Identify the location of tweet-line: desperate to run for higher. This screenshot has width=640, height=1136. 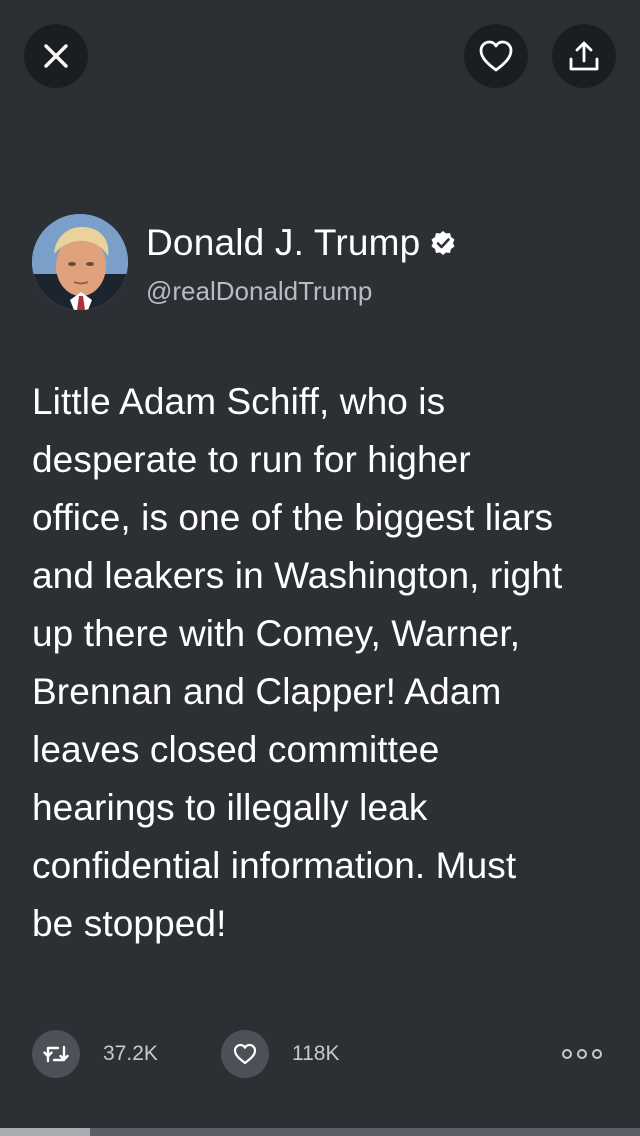
(251, 459).